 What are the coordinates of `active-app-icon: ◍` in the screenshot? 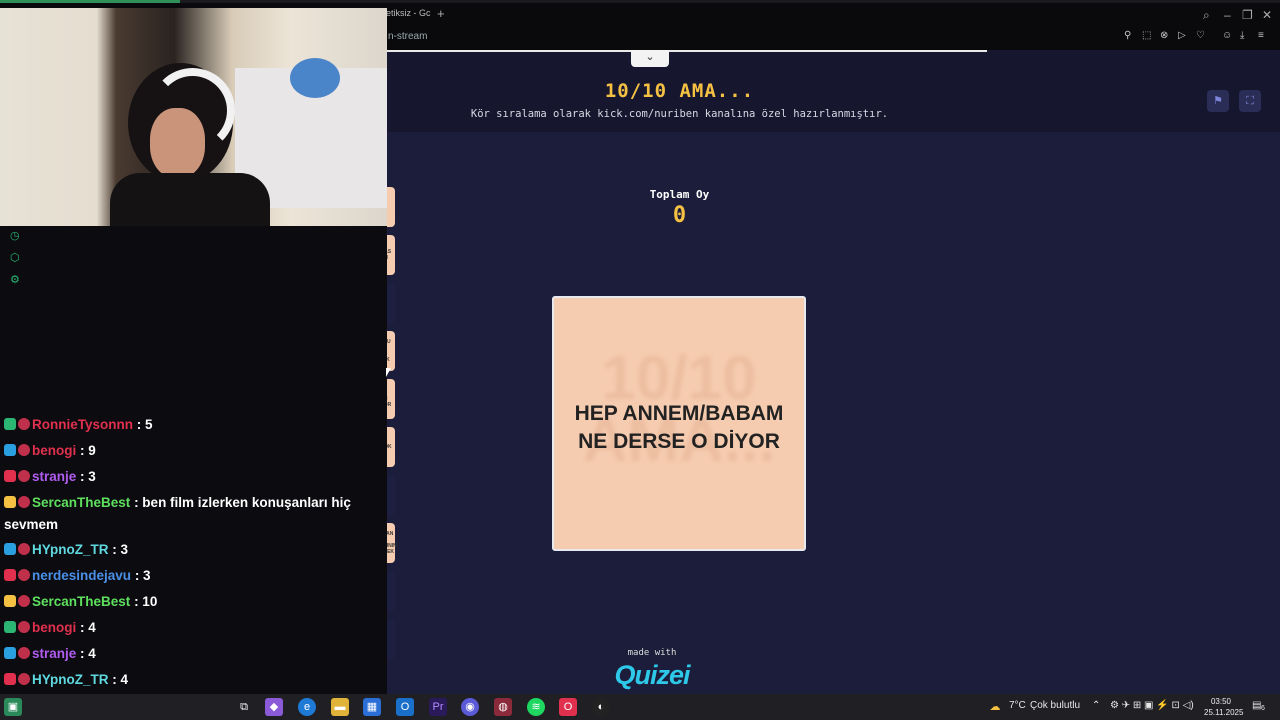 It's located at (503, 707).